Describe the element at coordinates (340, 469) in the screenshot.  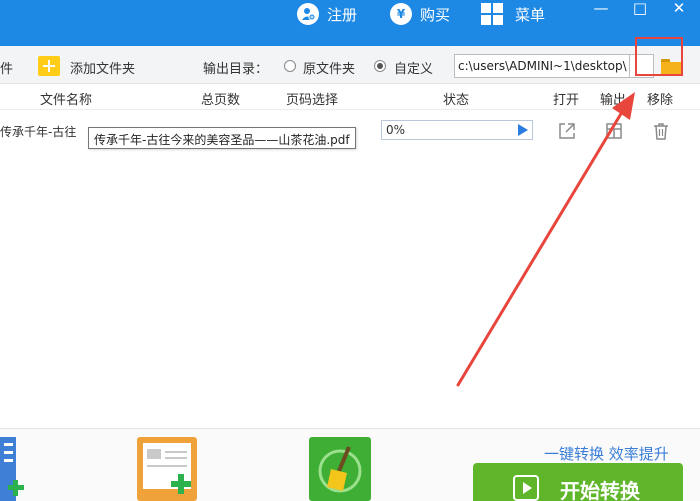
I see `clean-broom-icon` at that location.